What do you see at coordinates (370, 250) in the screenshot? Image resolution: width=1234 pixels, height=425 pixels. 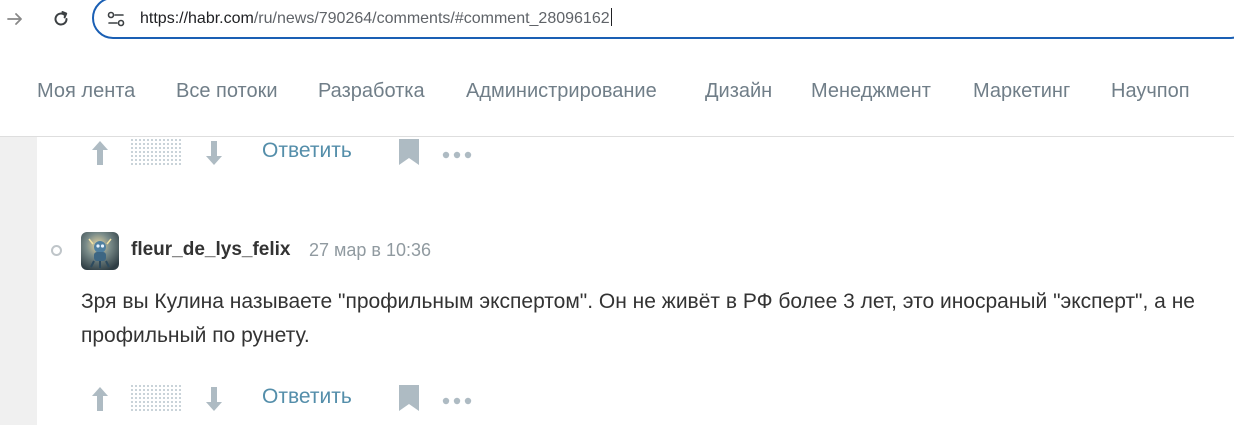 I see `comment-time: 27 мар в 10:36` at bounding box center [370, 250].